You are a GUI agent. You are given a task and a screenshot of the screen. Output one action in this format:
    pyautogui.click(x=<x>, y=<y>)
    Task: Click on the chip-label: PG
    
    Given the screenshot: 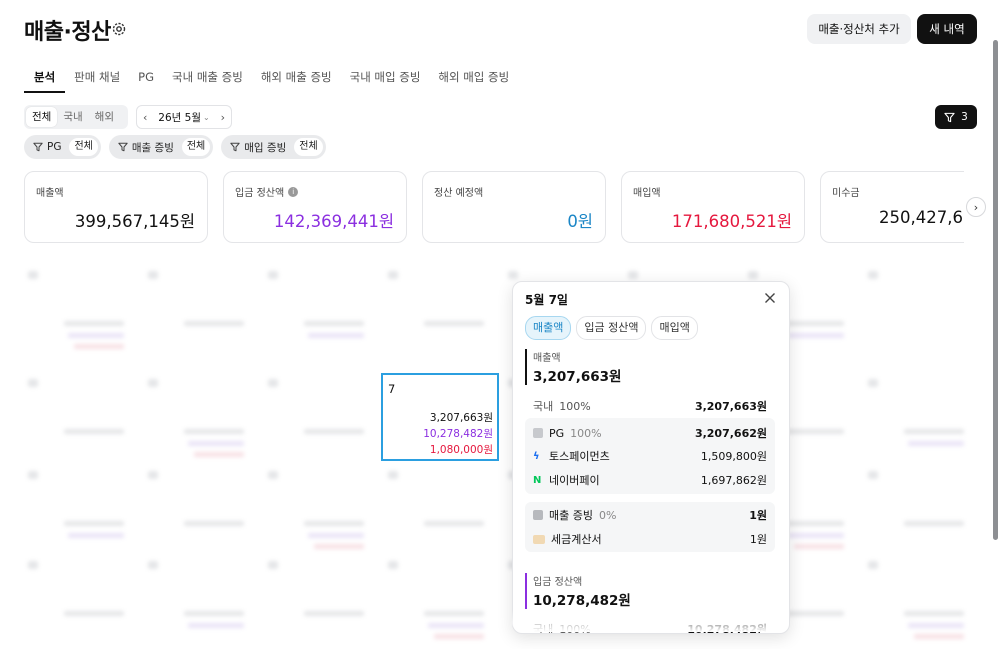 What is the action you would take?
    pyautogui.click(x=54, y=147)
    